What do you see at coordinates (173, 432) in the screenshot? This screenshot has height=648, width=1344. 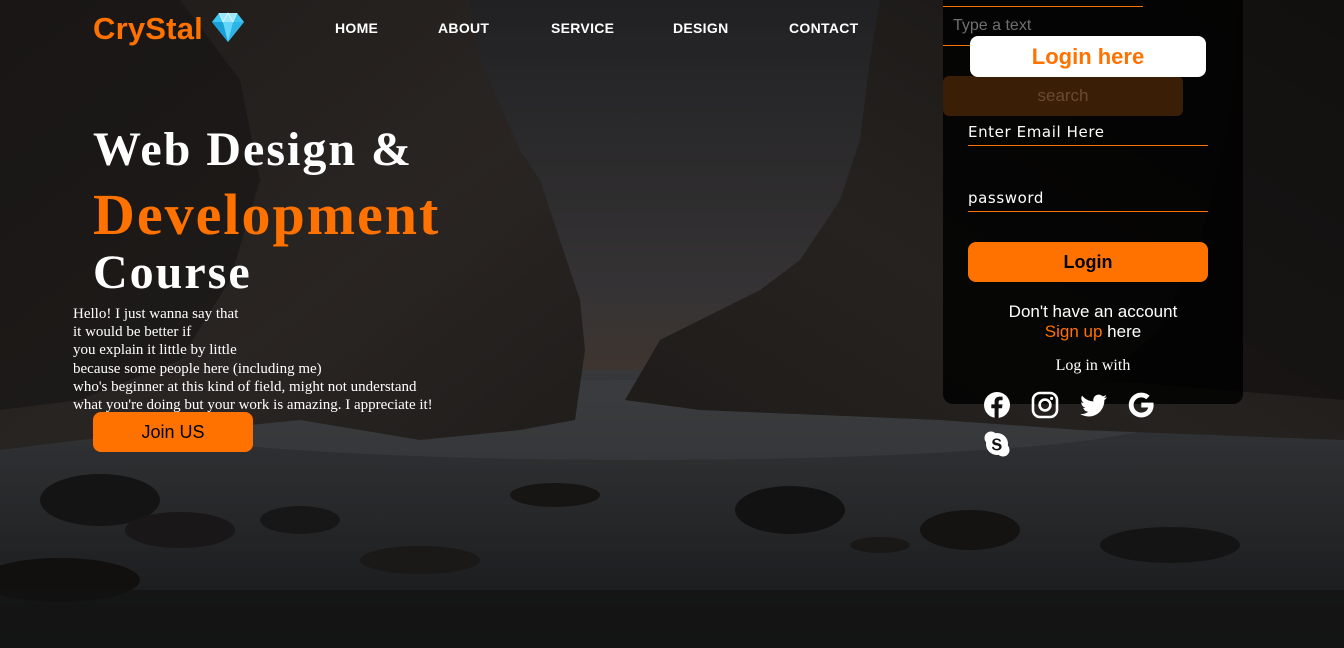 I see `join-us-button: Join US` at bounding box center [173, 432].